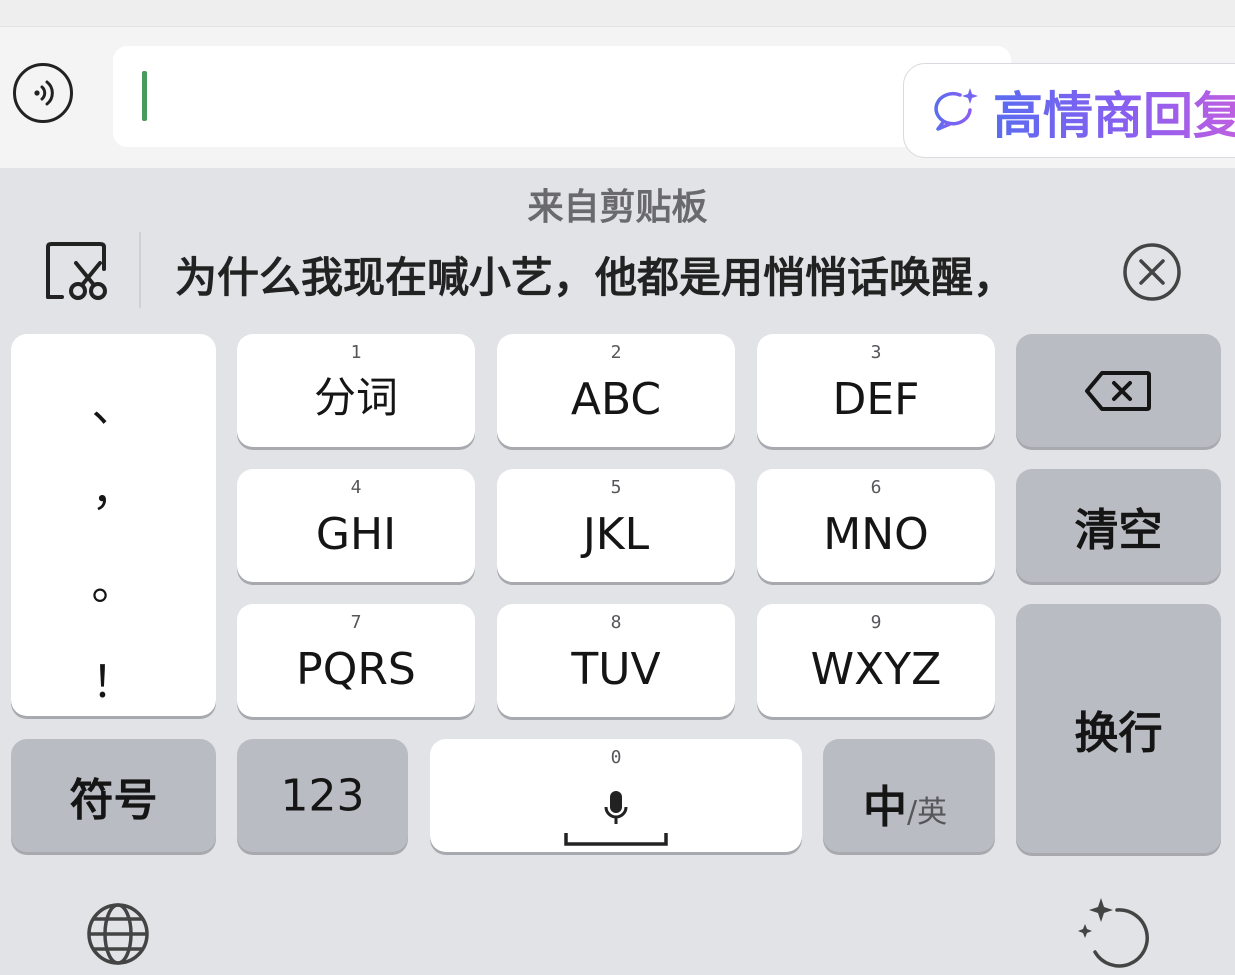  What do you see at coordinates (144, 96) in the screenshot?
I see `text-caret` at bounding box center [144, 96].